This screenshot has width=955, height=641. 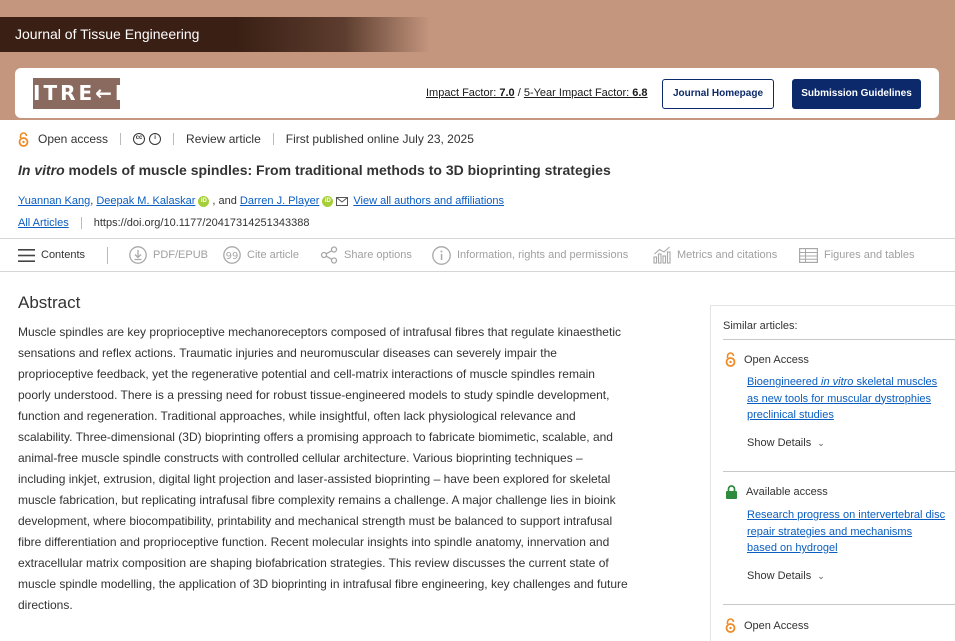 I want to click on link-text: repair strategies and mechanisms, so click(x=830, y=531).